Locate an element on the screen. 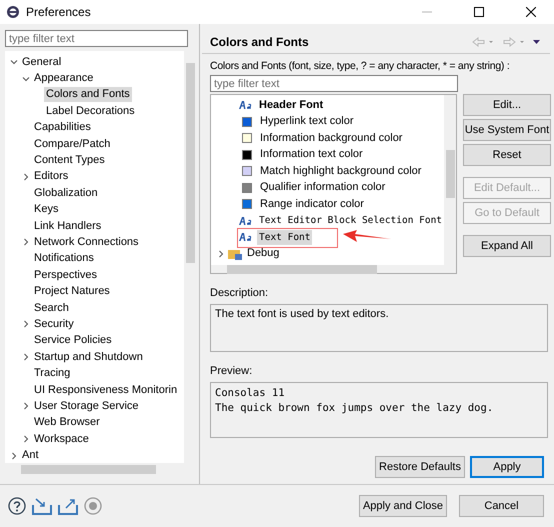 This screenshot has width=554, height=527. maximize-icon is located at coordinates (479, 12).